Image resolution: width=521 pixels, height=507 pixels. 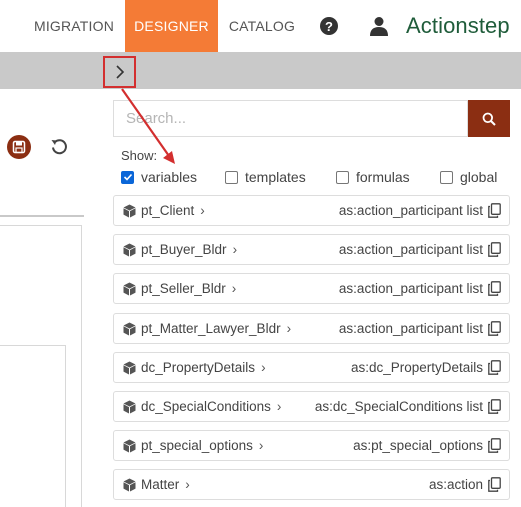 I want to click on left-divider, so click(x=42, y=216).